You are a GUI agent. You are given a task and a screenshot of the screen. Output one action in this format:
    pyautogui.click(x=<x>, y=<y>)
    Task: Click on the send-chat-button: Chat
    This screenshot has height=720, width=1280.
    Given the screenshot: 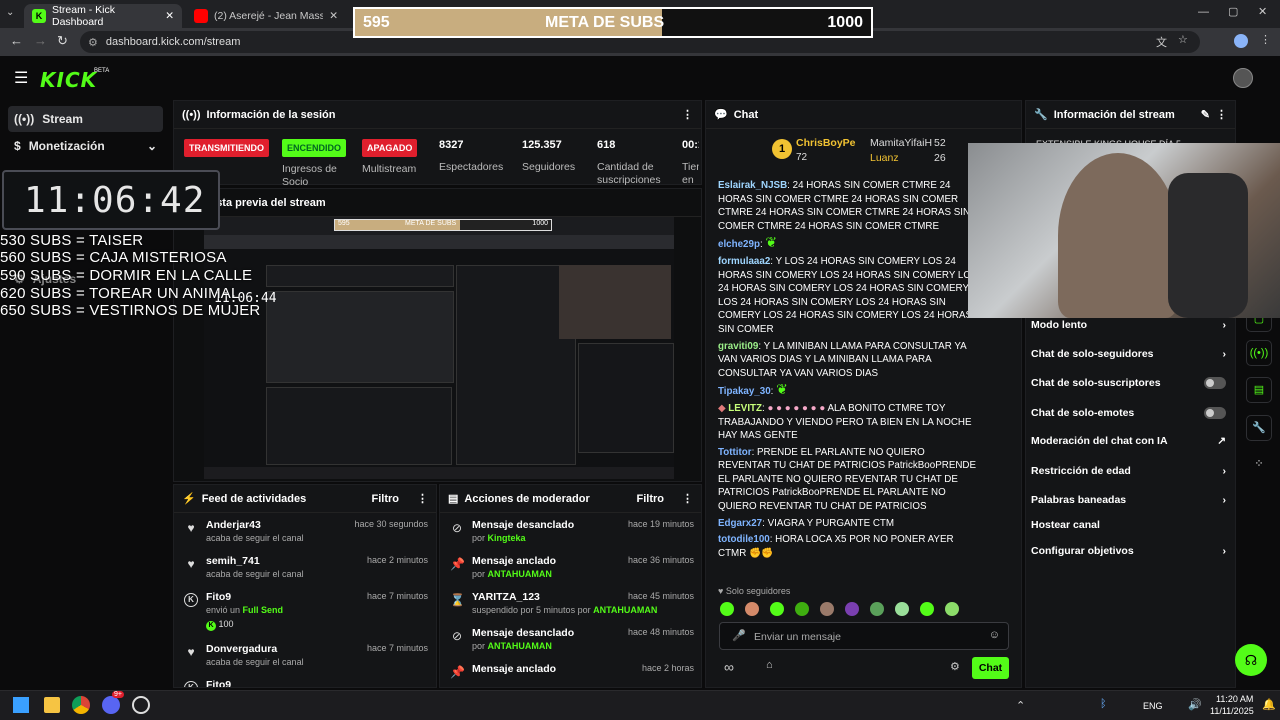 What is the action you would take?
    pyautogui.click(x=990, y=668)
    